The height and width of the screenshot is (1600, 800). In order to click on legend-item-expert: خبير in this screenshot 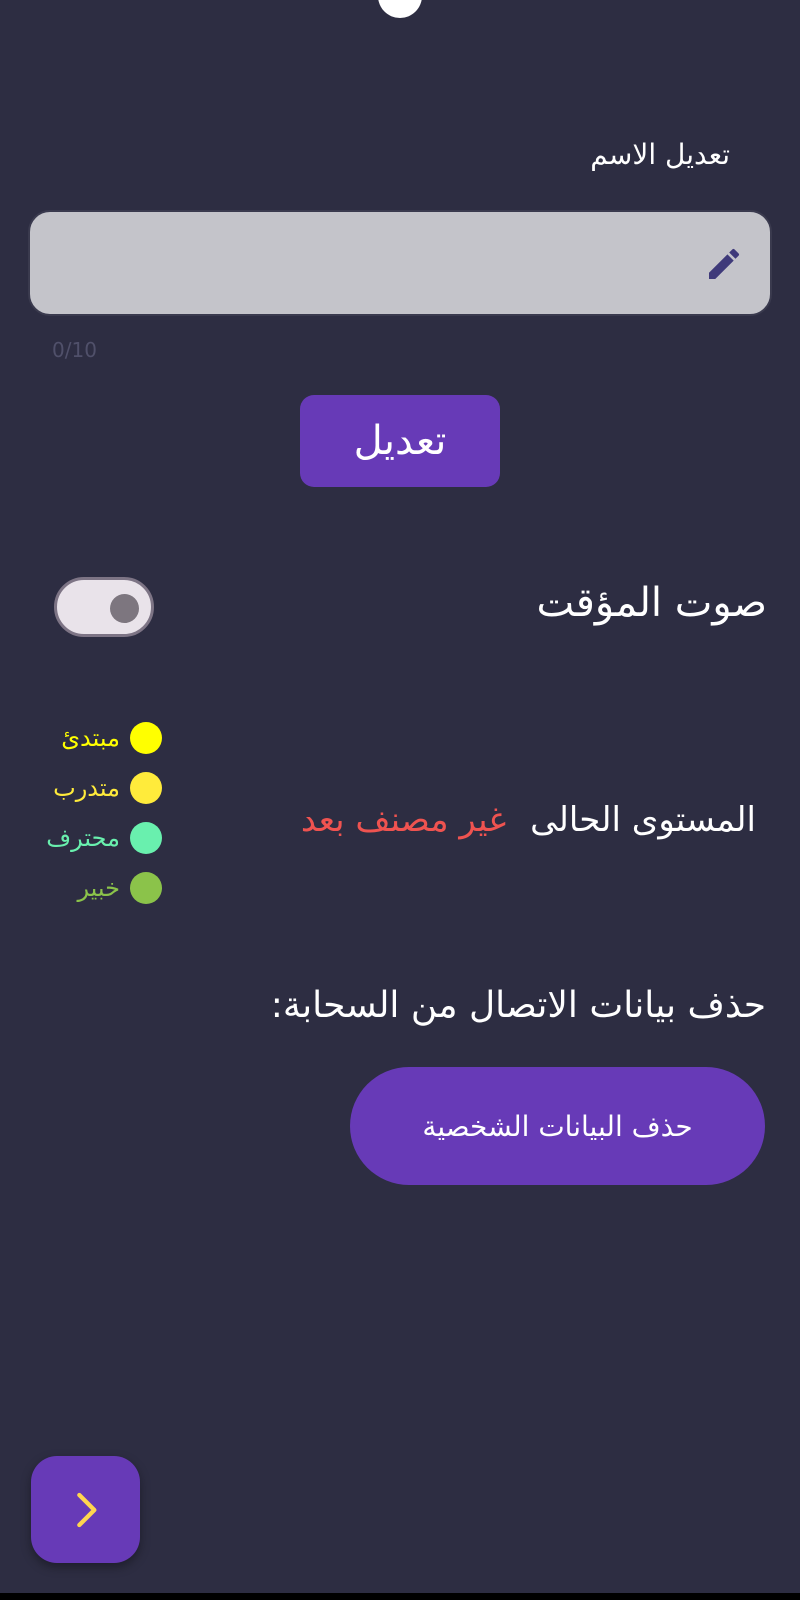, I will do `click(95, 888)`.